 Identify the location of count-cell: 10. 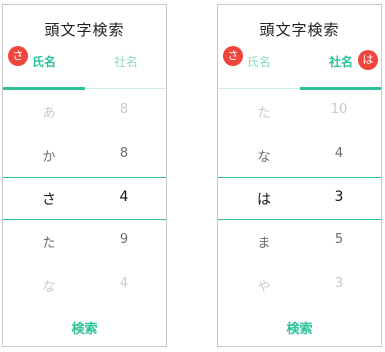
(339, 109).